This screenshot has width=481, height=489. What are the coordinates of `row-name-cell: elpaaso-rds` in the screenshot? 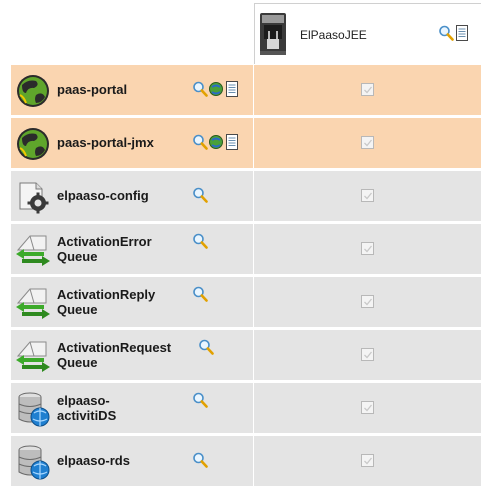 It's located at (132, 461).